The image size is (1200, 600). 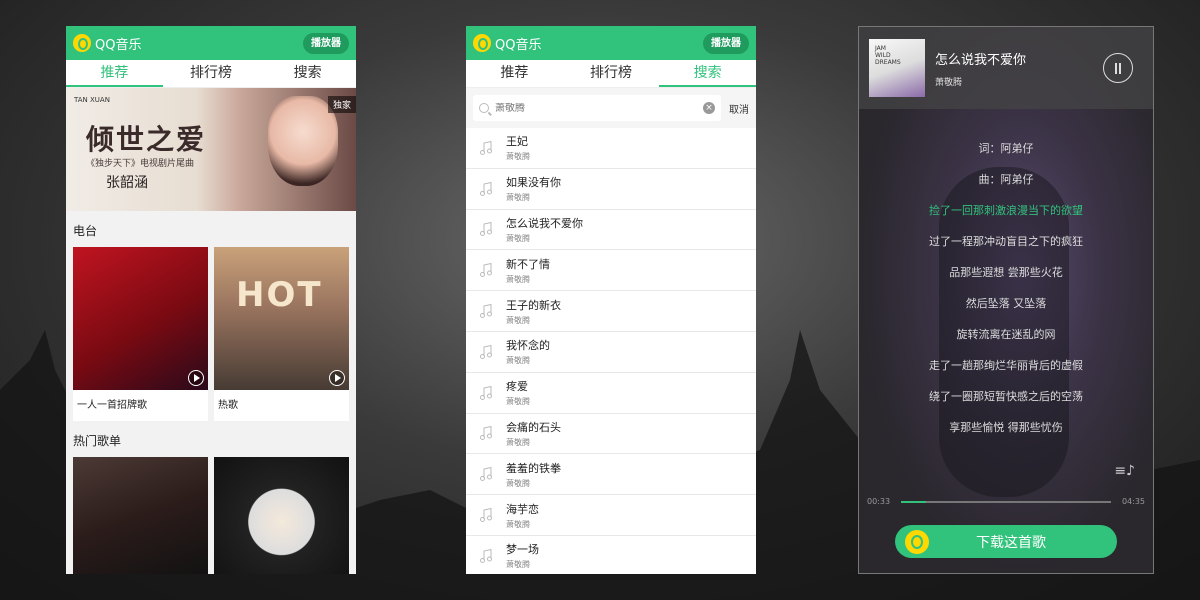 I want to click on song-info: 疼爱 萧敬腾, so click(x=518, y=392).